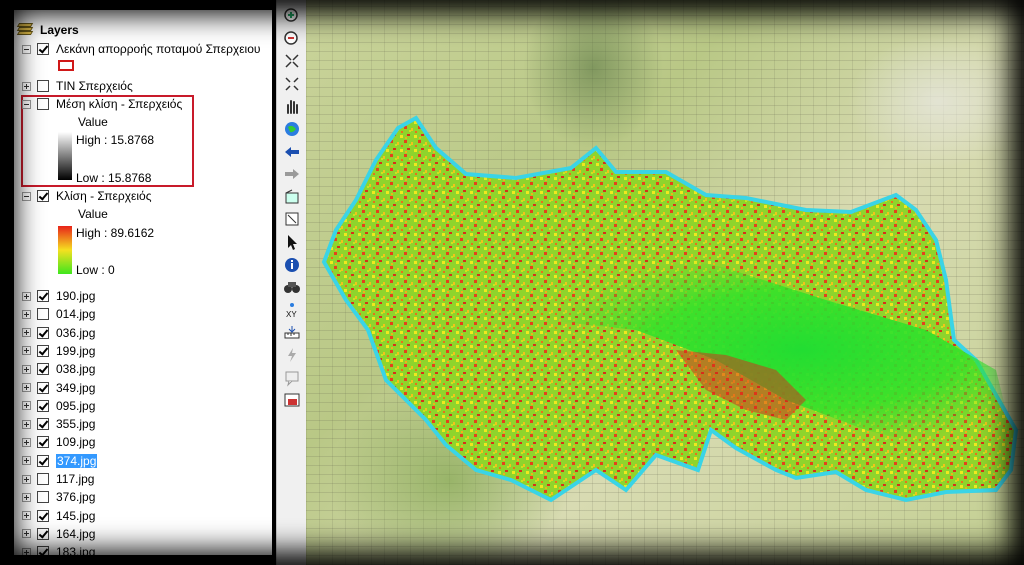 The height and width of the screenshot is (565, 1024). What do you see at coordinates (292, 152) in the screenshot?
I see `back-icon` at bounding box center [292, 152].